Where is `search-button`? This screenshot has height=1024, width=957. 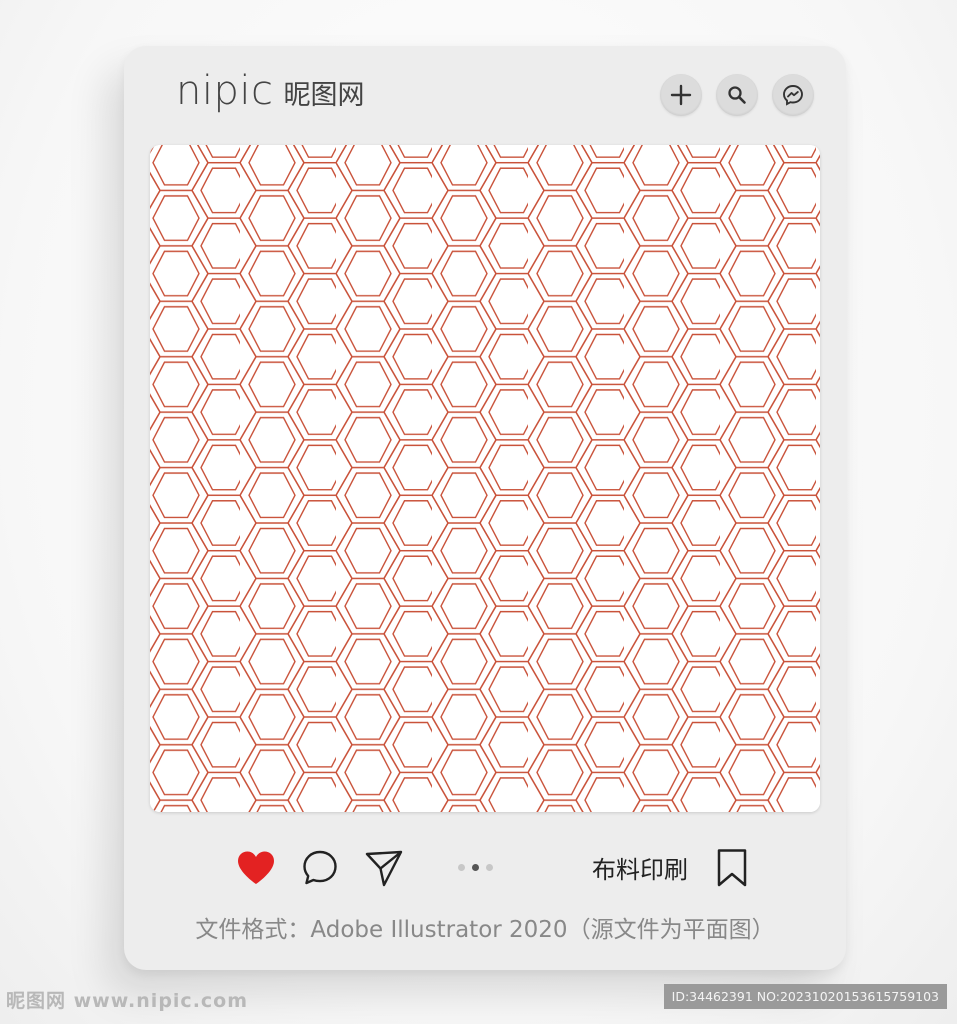
search-button is located at coordinates (737, 95).